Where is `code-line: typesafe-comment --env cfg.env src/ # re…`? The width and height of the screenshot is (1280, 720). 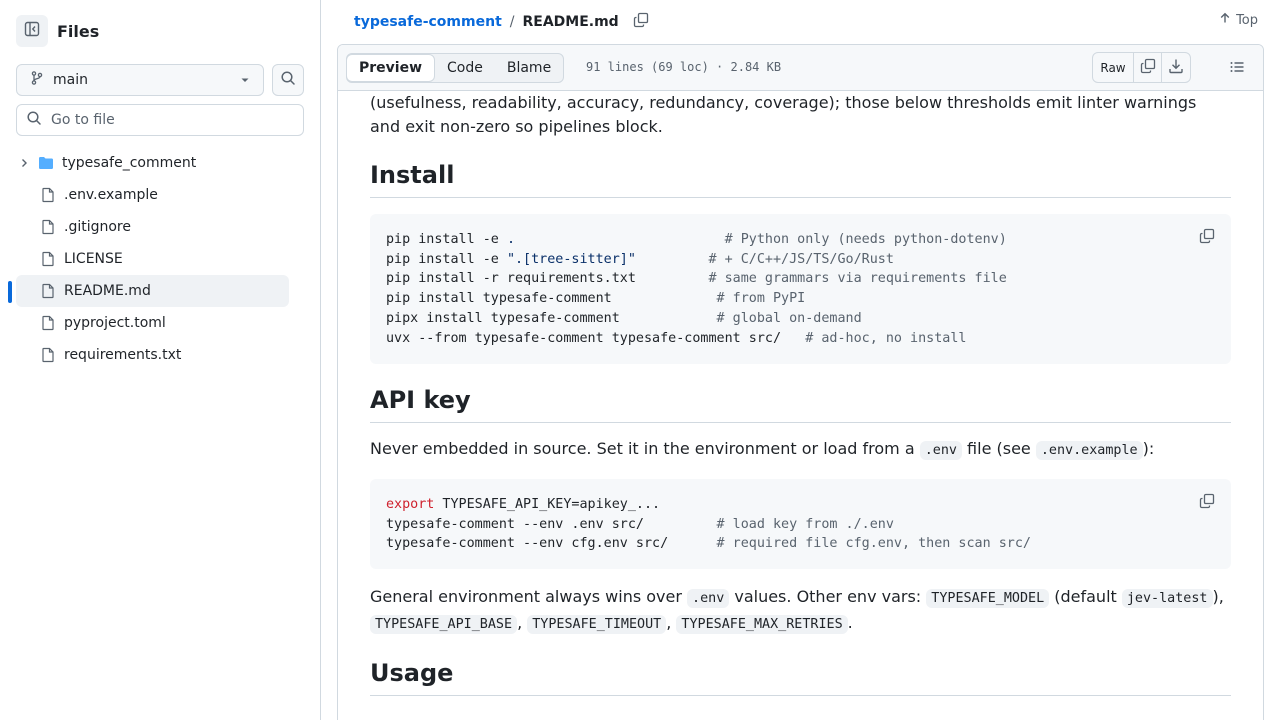
code-line: typesafe-comment --env cfg.env src/ # re… is located at coordinates (708, 544).